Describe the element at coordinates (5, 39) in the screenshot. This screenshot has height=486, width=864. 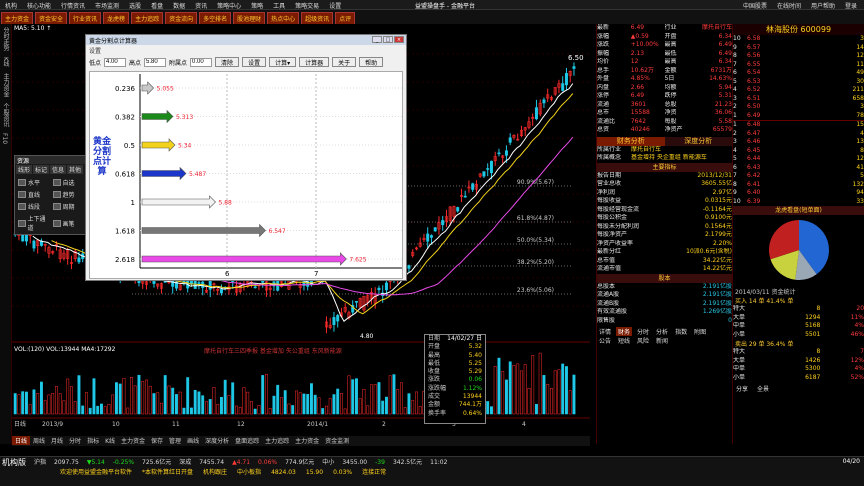
I see `sidebar-item: 分时走势` at that location.